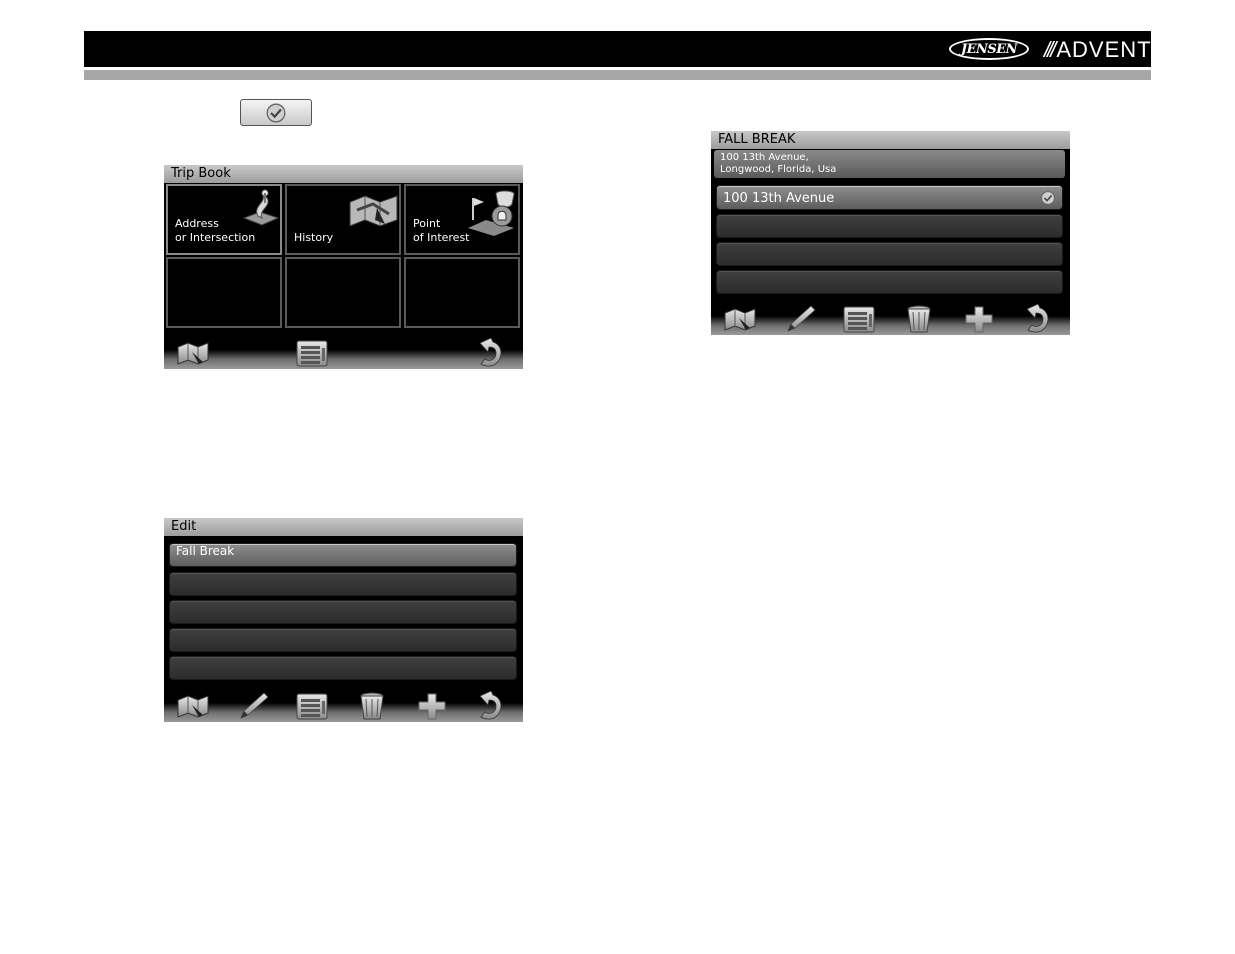 This screenshot has height=954, width=1235. I want to click on screen-title: FALL BREAK, so click(890, 140).